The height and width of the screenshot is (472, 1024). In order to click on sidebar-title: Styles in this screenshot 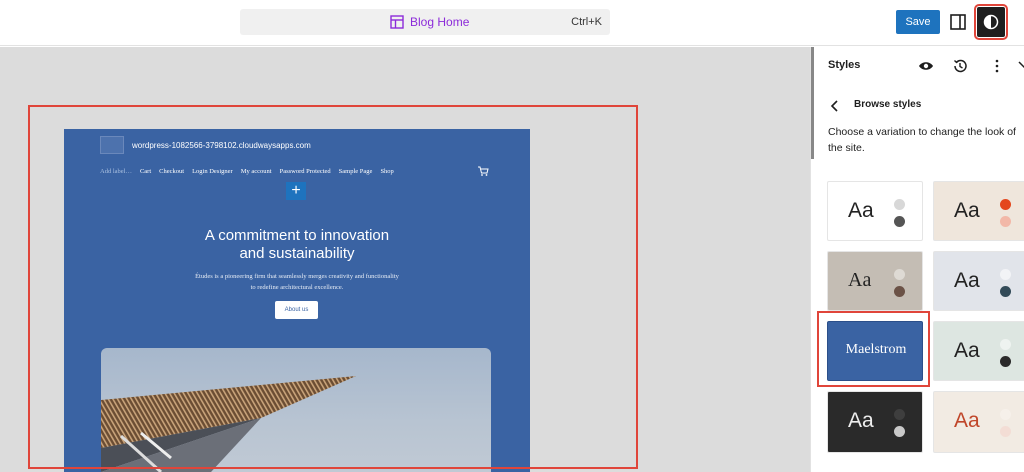, I will do `click(844, 65)`.